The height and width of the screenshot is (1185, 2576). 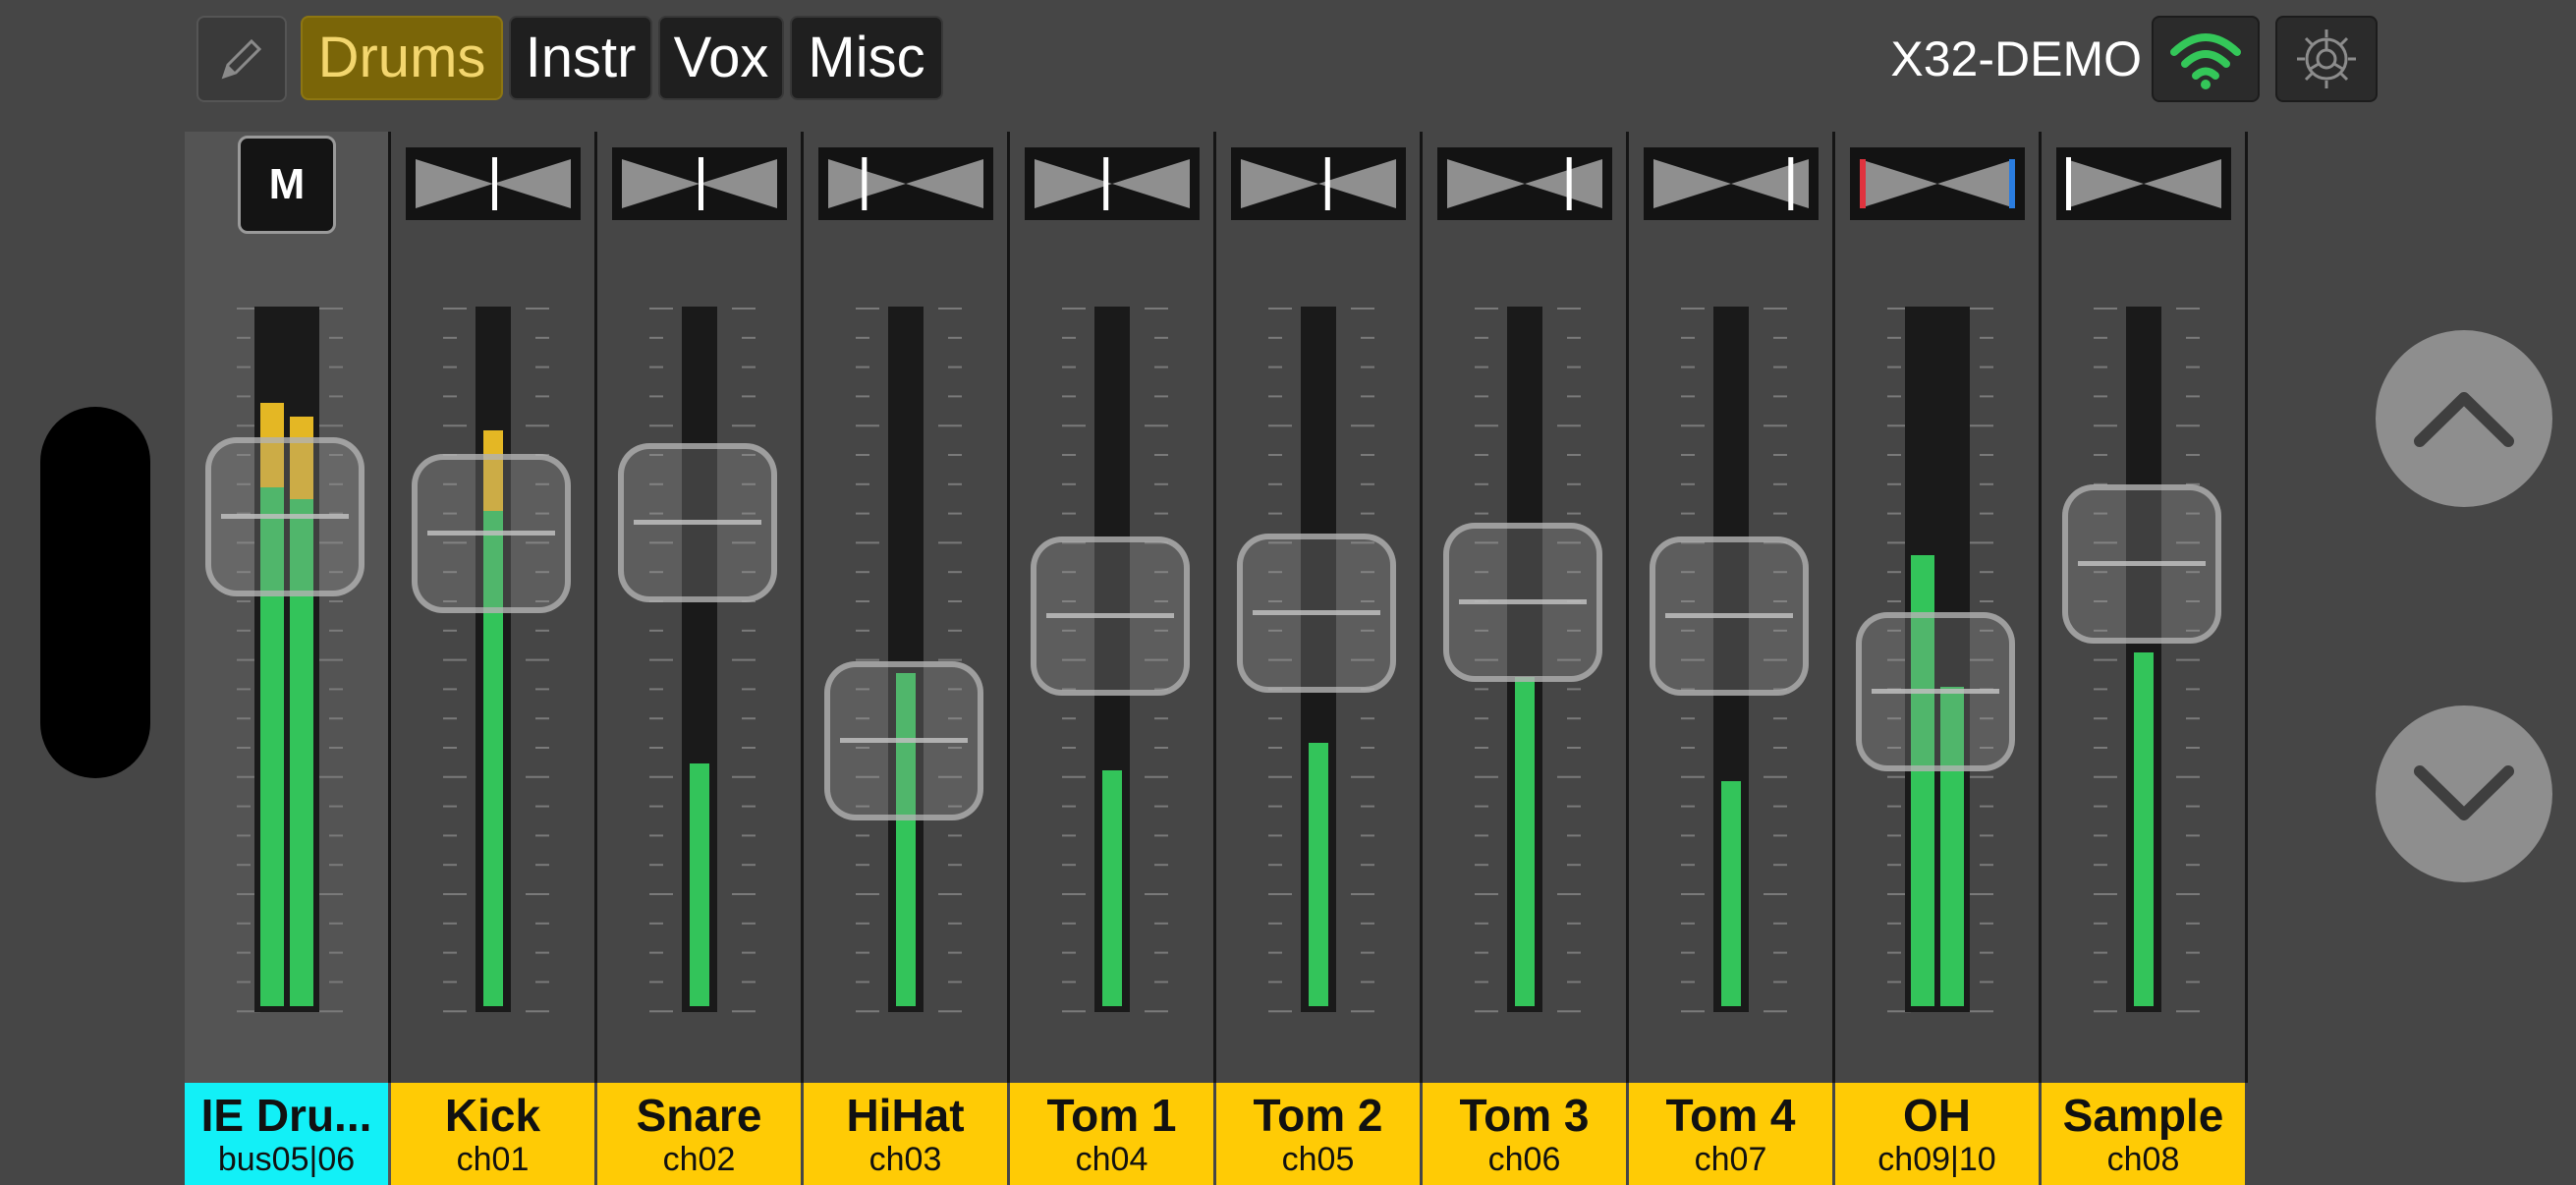 I want to click on strip-divider, so click(x=2246, y=608).